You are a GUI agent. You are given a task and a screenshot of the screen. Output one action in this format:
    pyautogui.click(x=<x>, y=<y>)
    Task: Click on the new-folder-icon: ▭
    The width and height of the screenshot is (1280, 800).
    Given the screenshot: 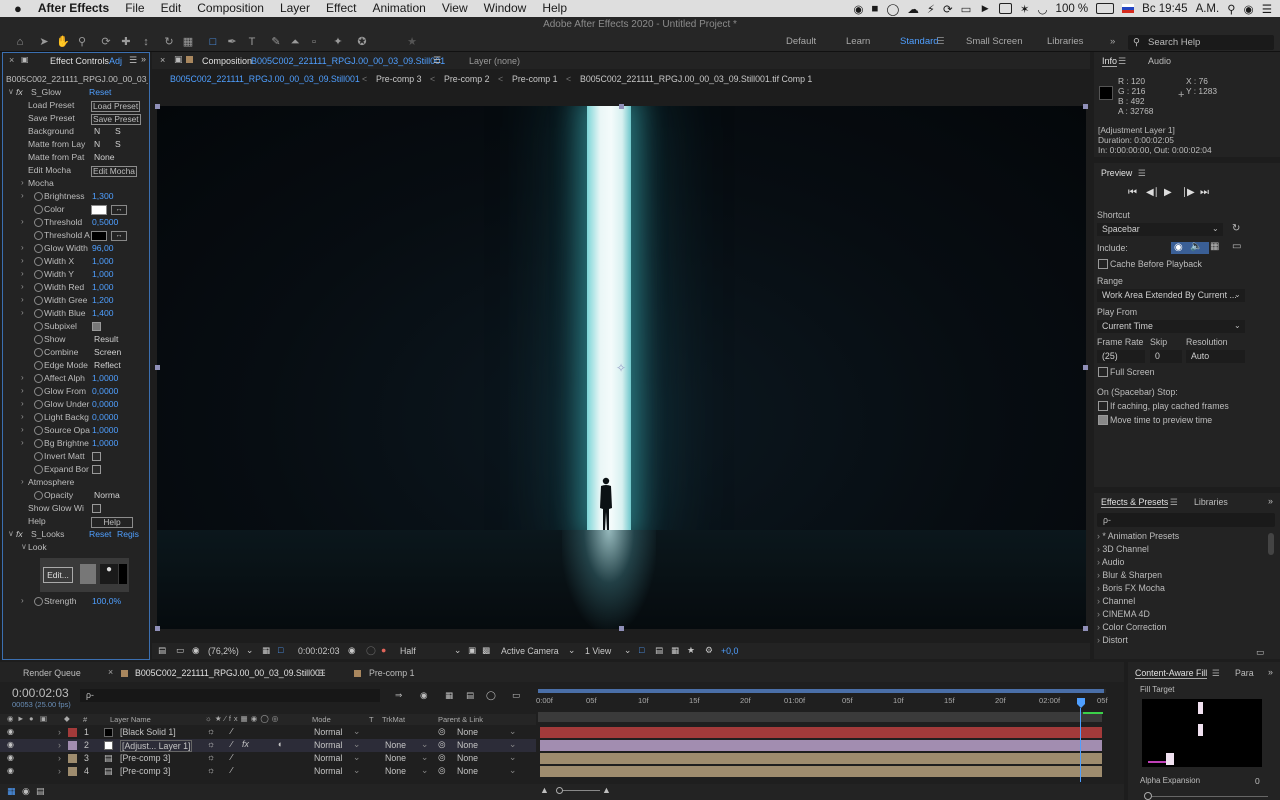 What is the action you would take?
    pyautogui.click(x=1260, y=652)
    